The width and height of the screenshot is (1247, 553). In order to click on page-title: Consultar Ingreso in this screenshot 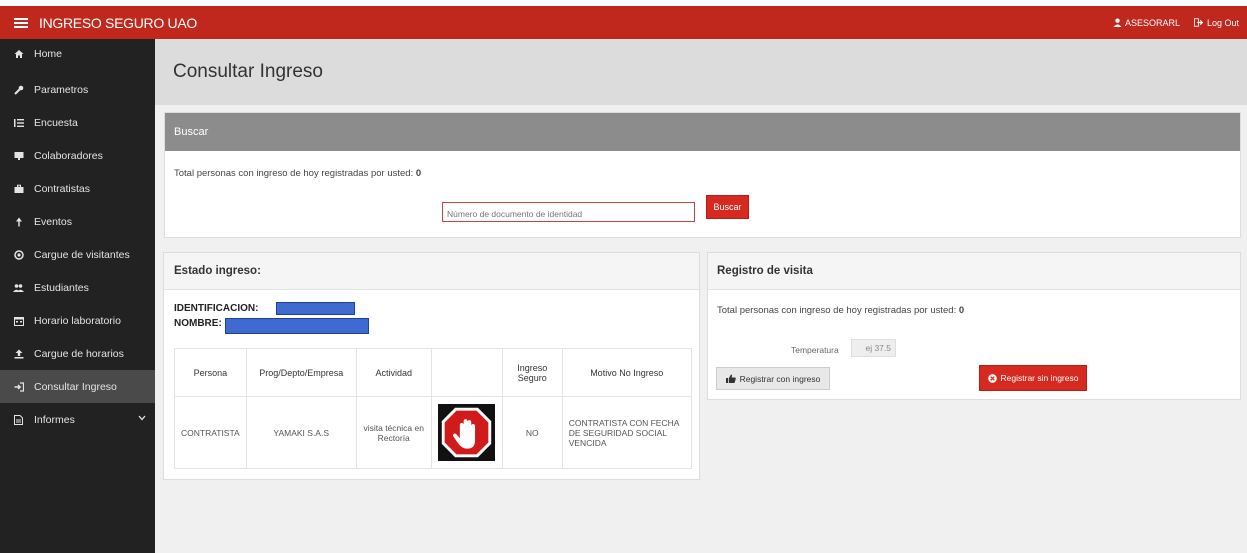, I will do `click(248, 71)`.